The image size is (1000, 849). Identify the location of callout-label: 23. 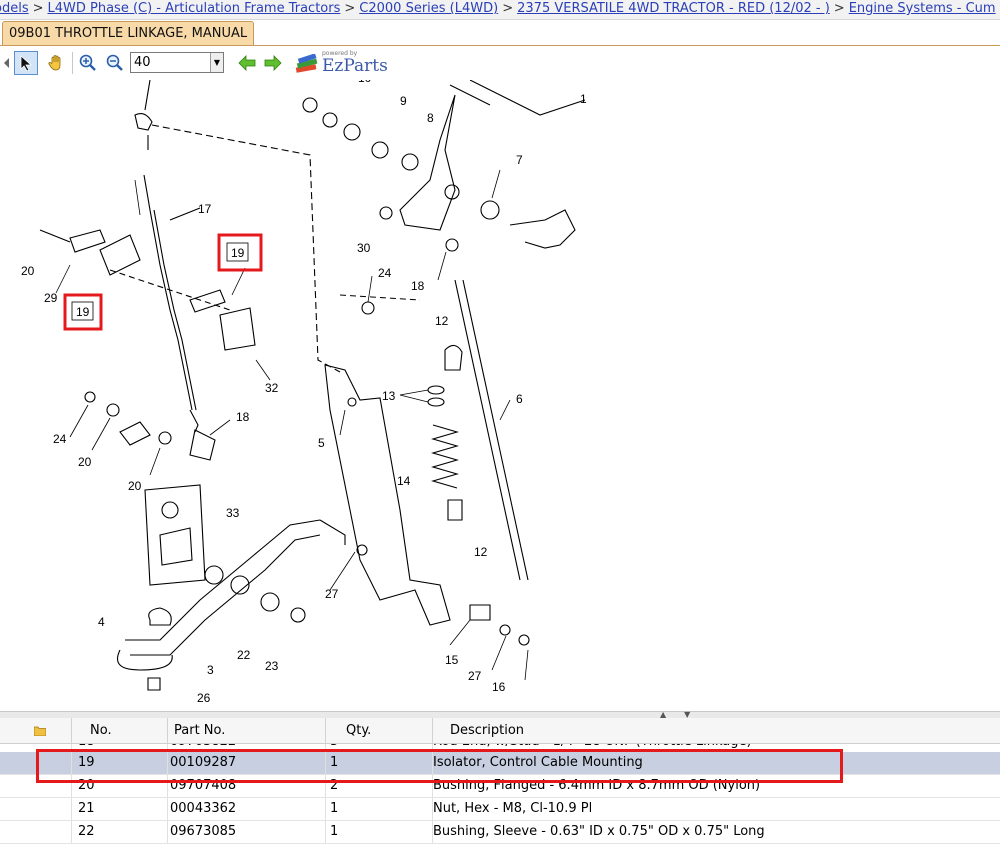
(272, 666).